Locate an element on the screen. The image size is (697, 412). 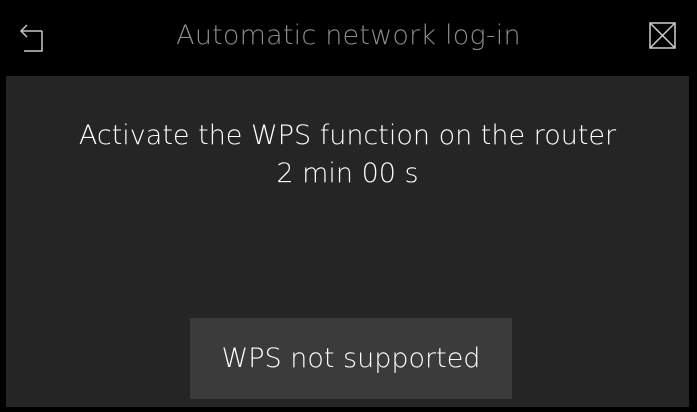
back-button is located at coordinates (33, 39).